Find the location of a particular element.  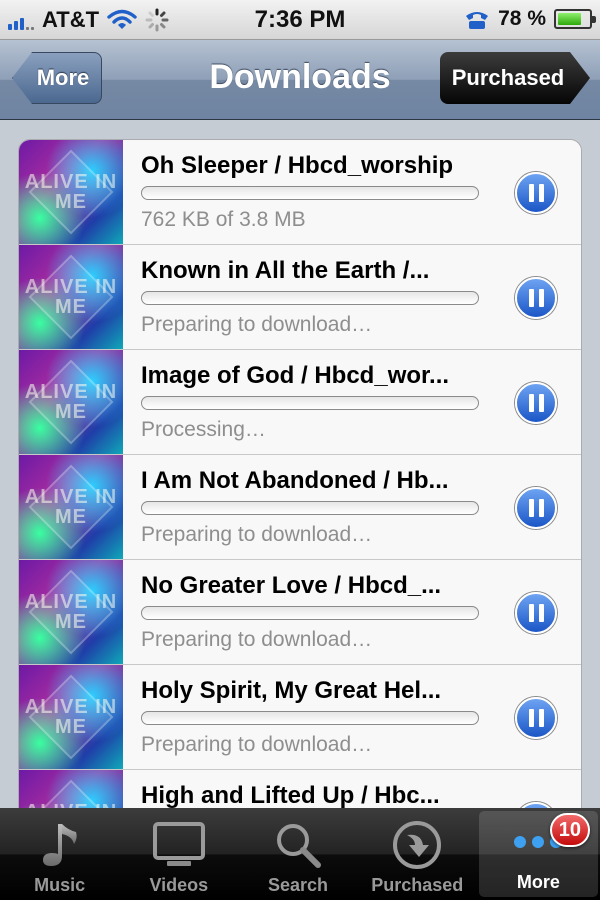

magnifier-icon is located at coordinates (298, 845).